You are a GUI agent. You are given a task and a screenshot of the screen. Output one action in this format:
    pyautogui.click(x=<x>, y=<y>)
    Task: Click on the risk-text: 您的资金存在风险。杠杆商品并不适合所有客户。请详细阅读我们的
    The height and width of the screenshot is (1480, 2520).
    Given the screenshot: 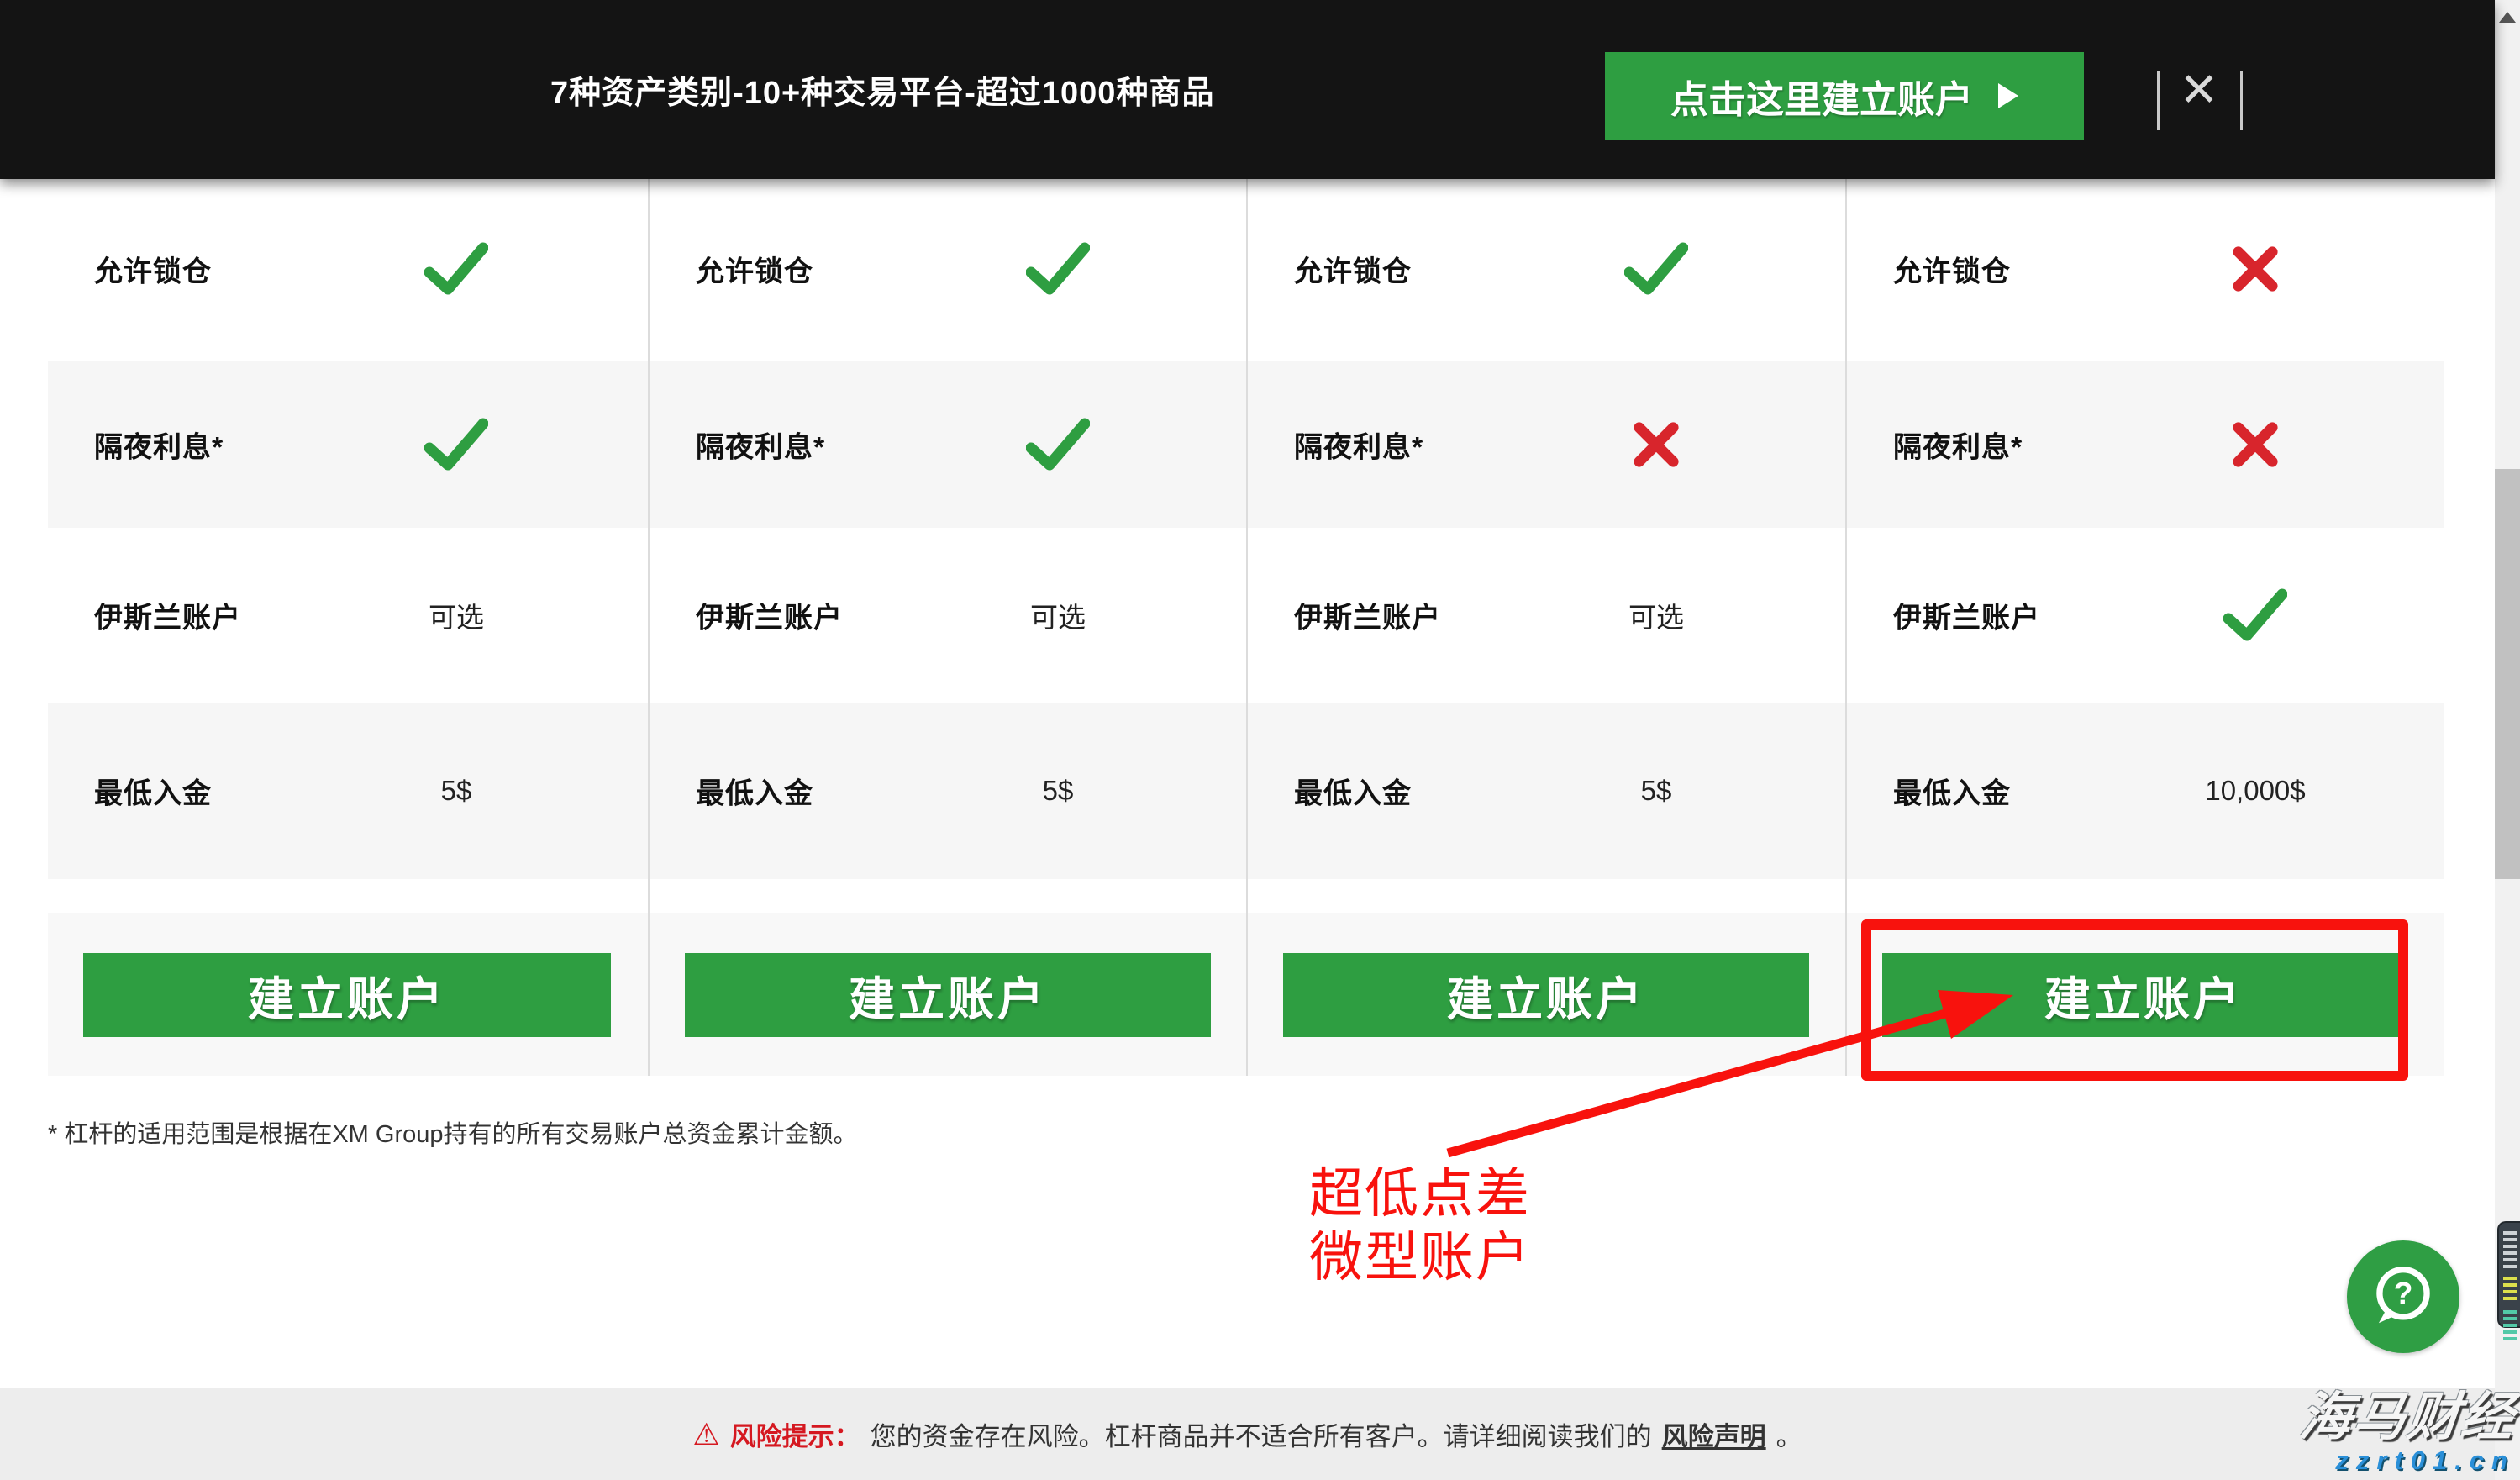 What is the action you would take?
    pyautogui.click(x=1261, y=1436)
    